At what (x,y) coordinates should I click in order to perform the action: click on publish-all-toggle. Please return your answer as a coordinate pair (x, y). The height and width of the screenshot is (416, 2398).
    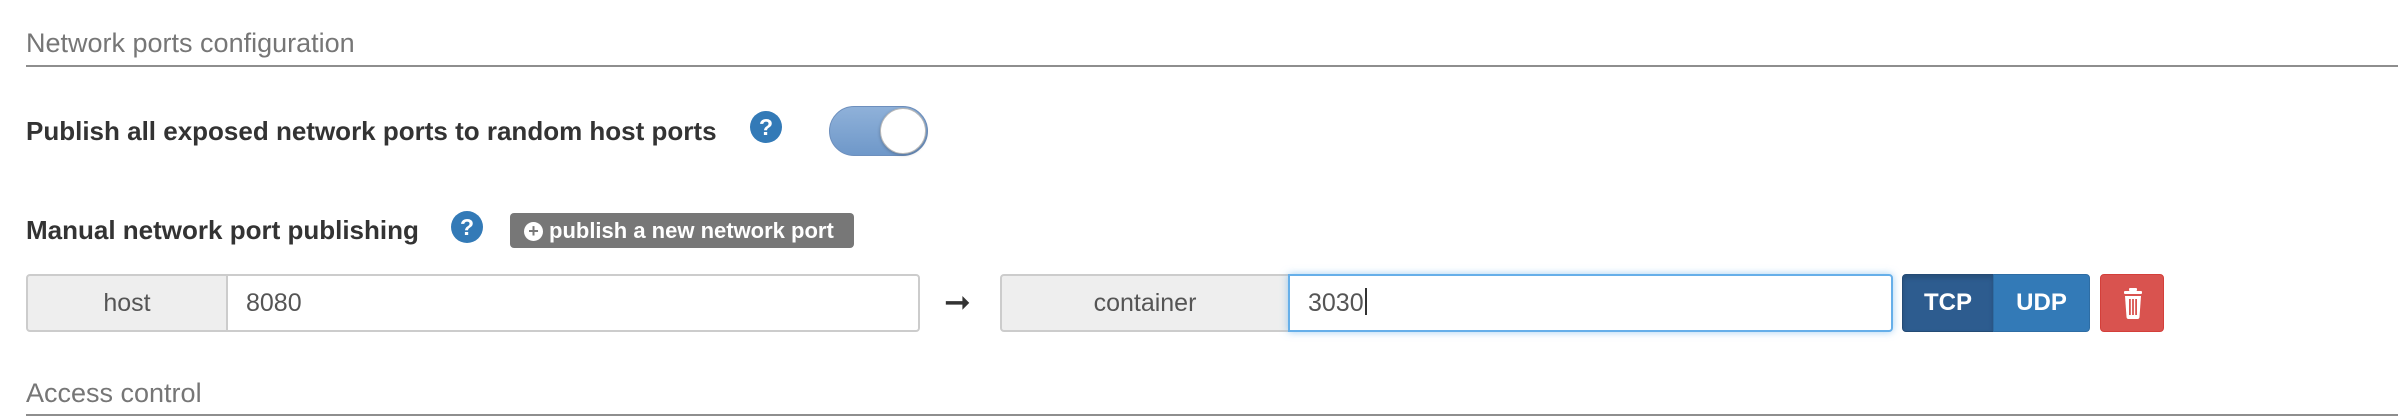
    Looking at the image, I should click on (878, 131).